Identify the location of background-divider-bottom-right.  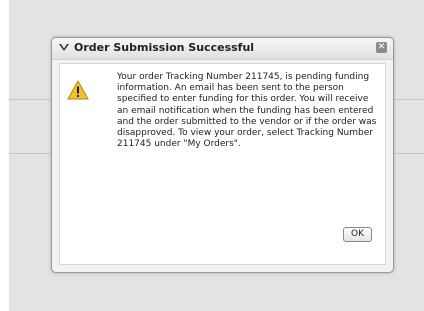
(409, 153).